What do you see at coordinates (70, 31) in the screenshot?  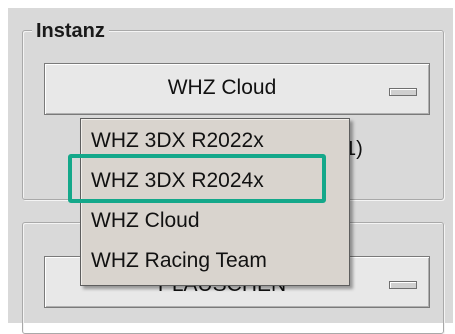 I see `group-title: Instanz` at bounding box center [70, 31].